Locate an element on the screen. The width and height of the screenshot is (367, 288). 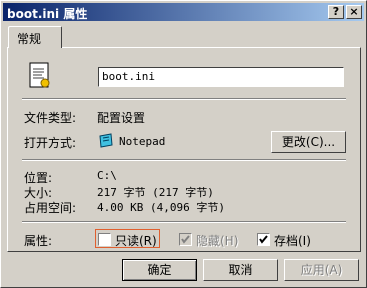
size-on-disk-value: 4.00 KB (4,096 字节) is located at coordinates (161, 207).